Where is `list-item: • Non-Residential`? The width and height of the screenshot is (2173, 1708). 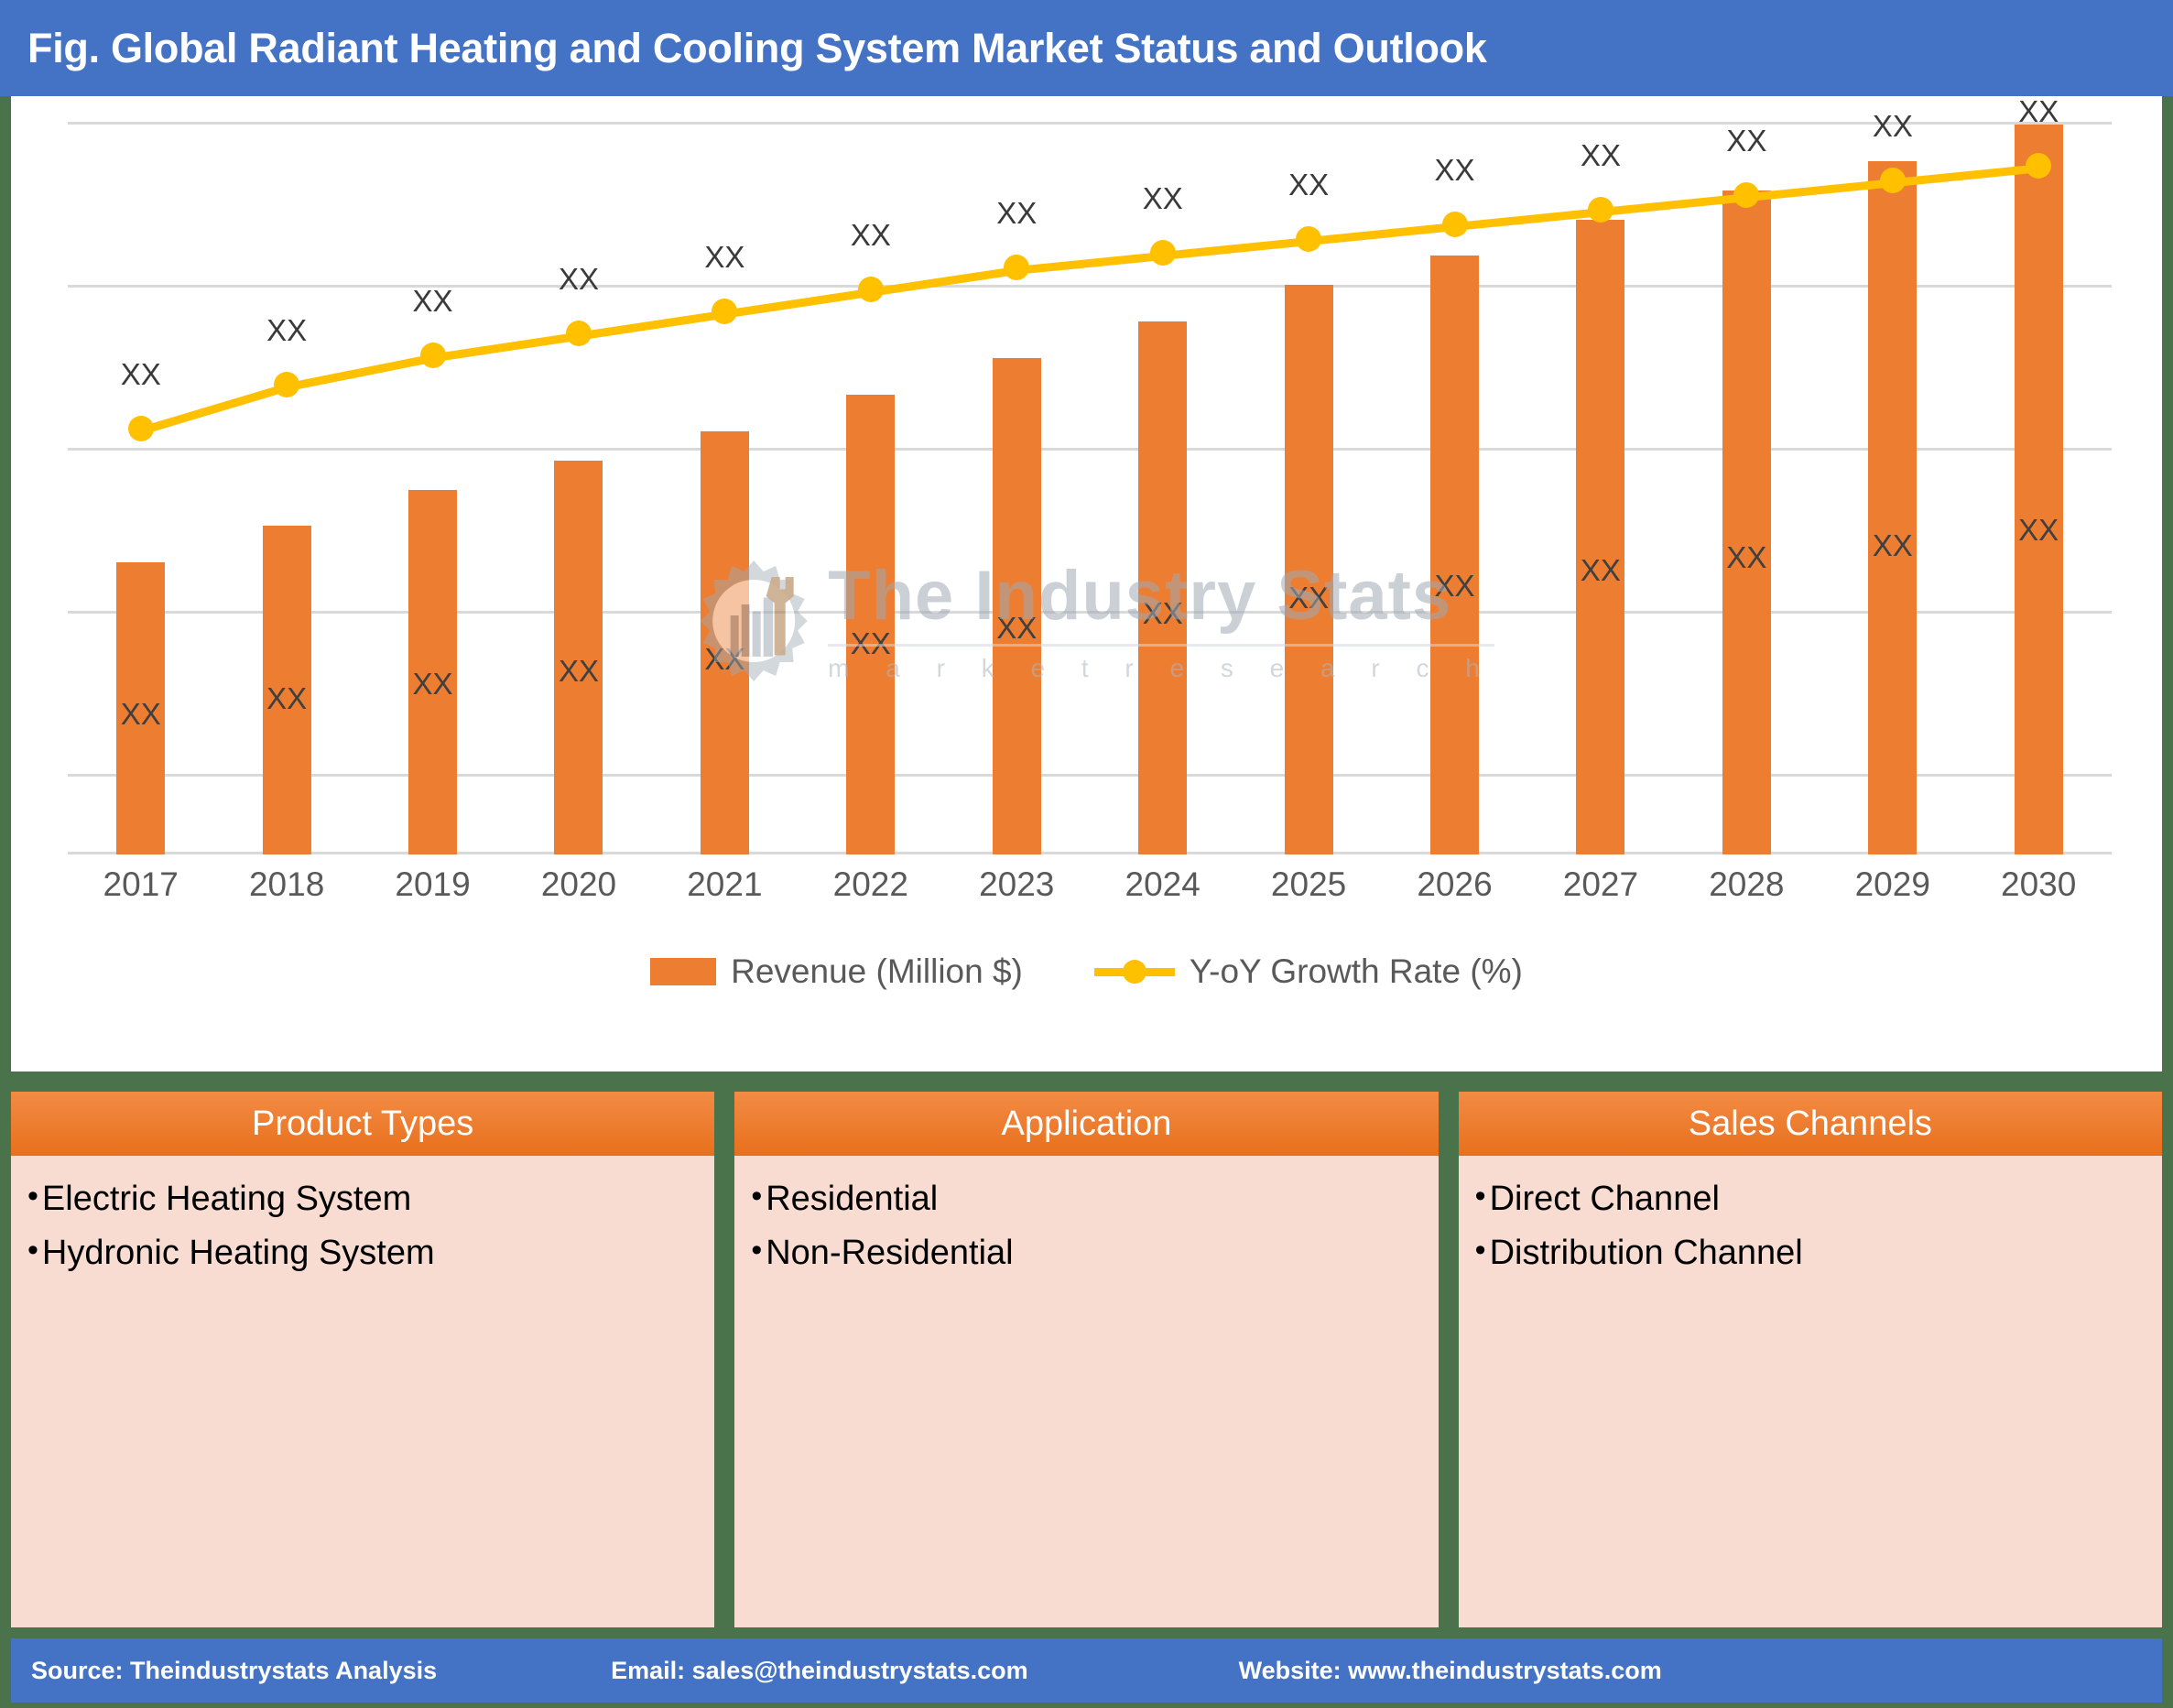 list-item: • Non-Residential is located at coordinates (1094, 1253).